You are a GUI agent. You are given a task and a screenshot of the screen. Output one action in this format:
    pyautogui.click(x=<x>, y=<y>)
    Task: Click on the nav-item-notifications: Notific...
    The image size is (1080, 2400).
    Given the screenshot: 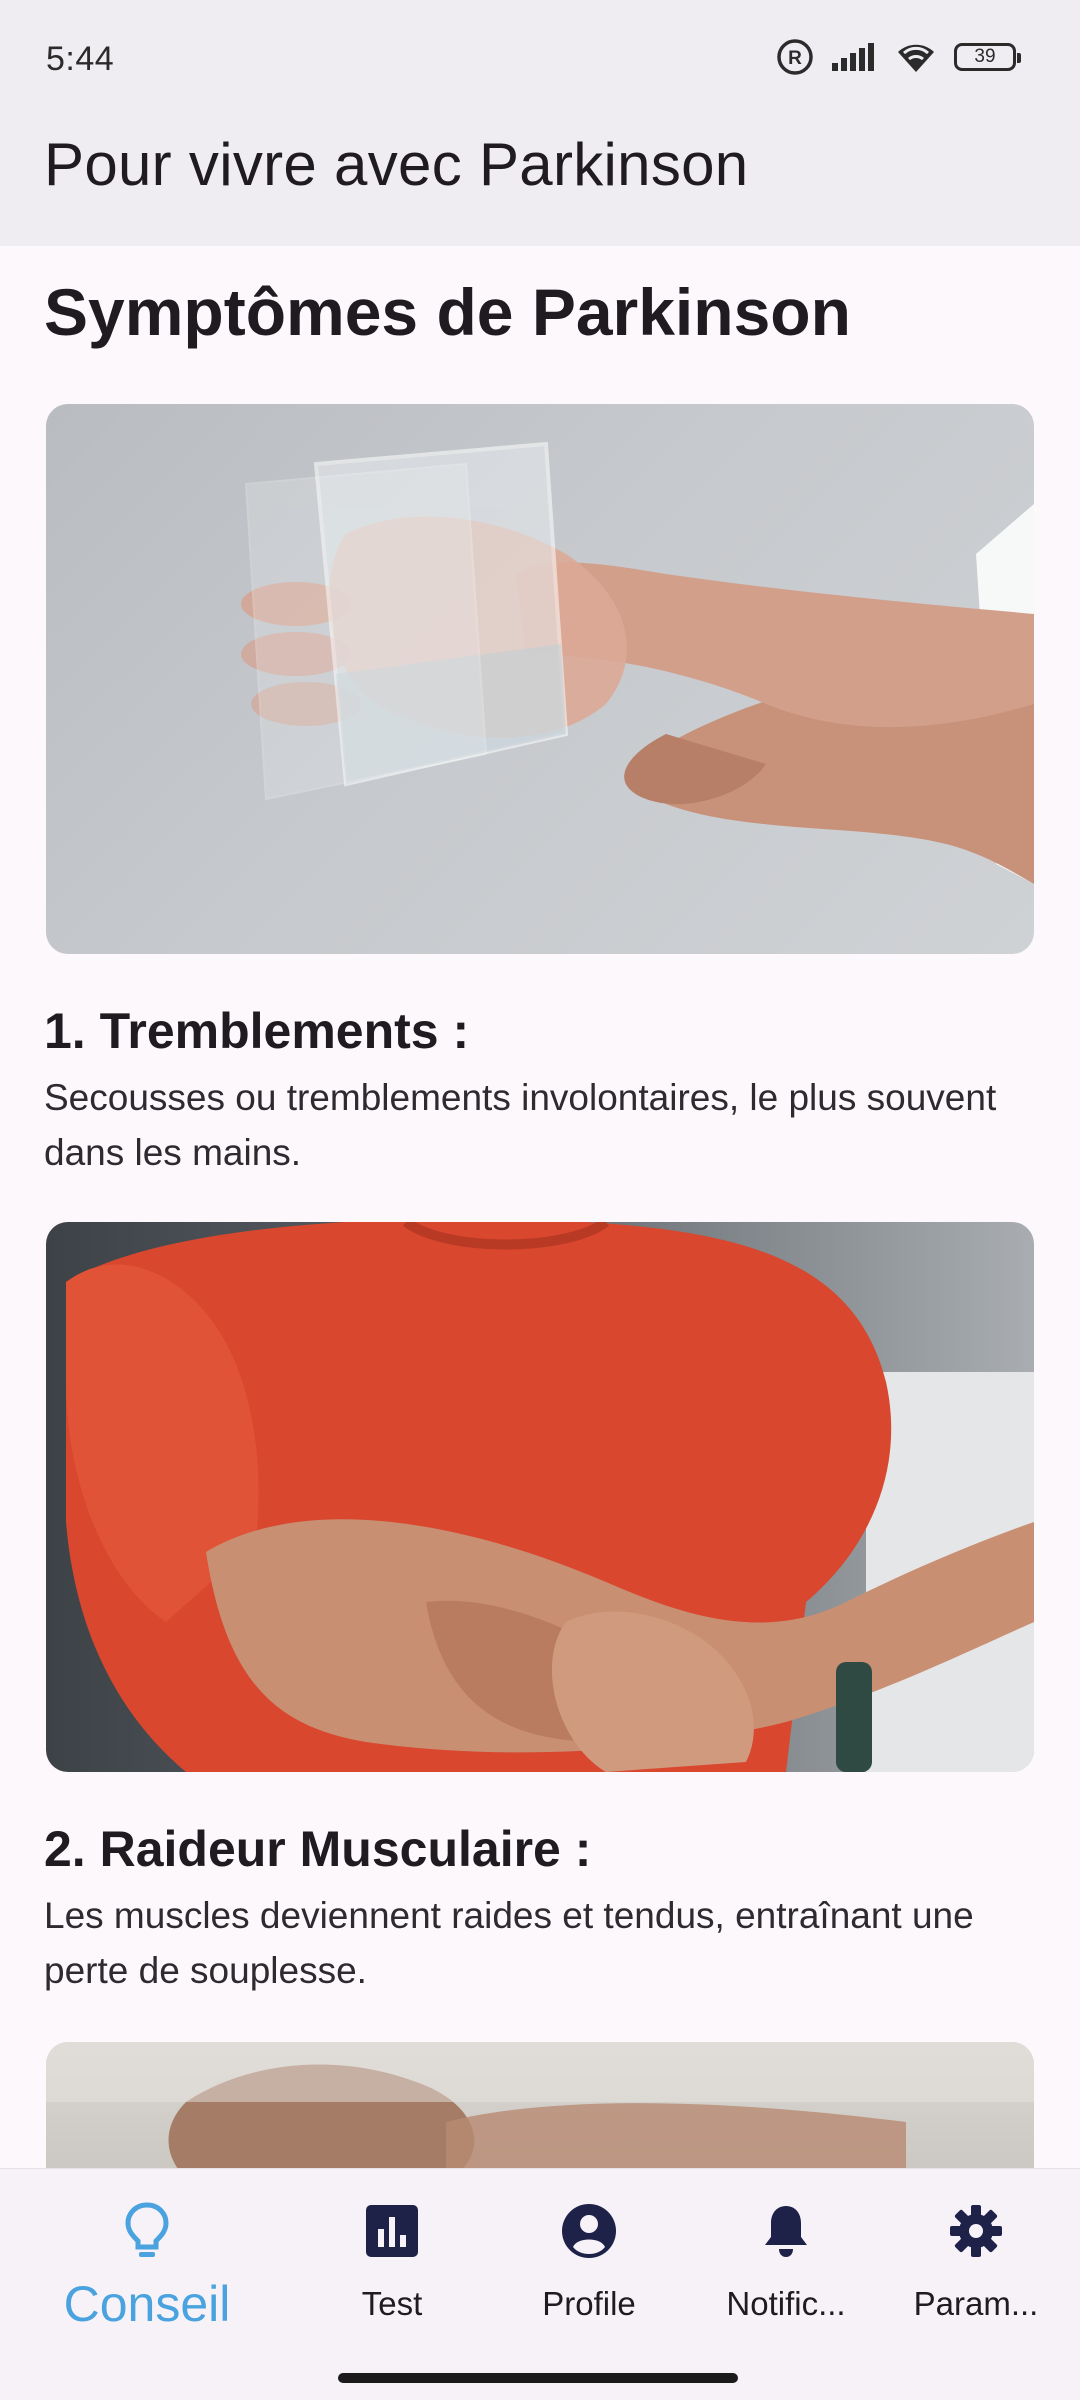 What is the action you would take?
    pyautogui.click(x=786, y=2274)
    